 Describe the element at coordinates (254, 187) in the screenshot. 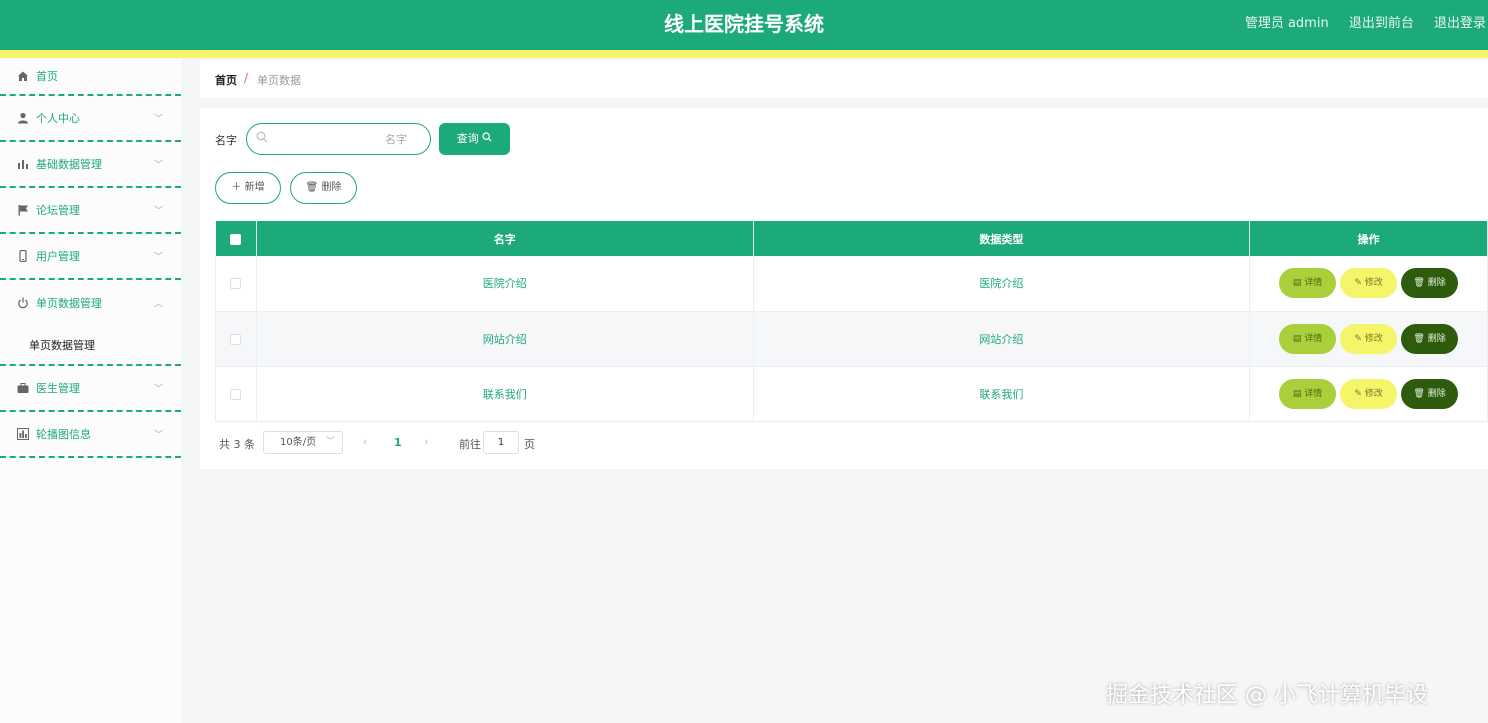

I see `add-button-label: 新增` at that location.